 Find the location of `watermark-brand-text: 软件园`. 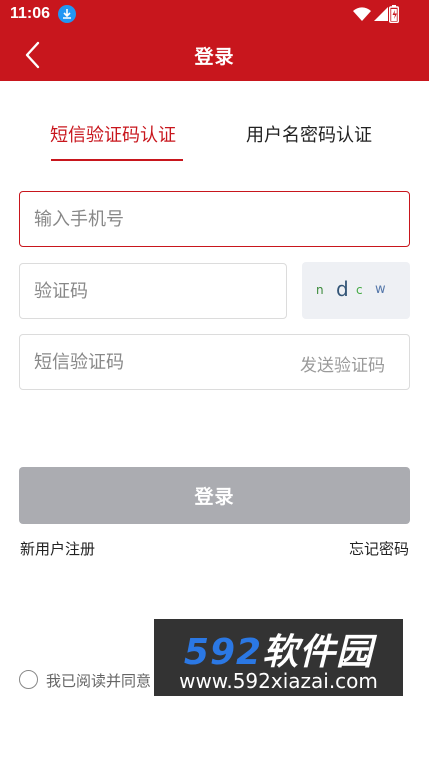

watermark-brand-text: 软件园 is located at coordinates (318, 652).